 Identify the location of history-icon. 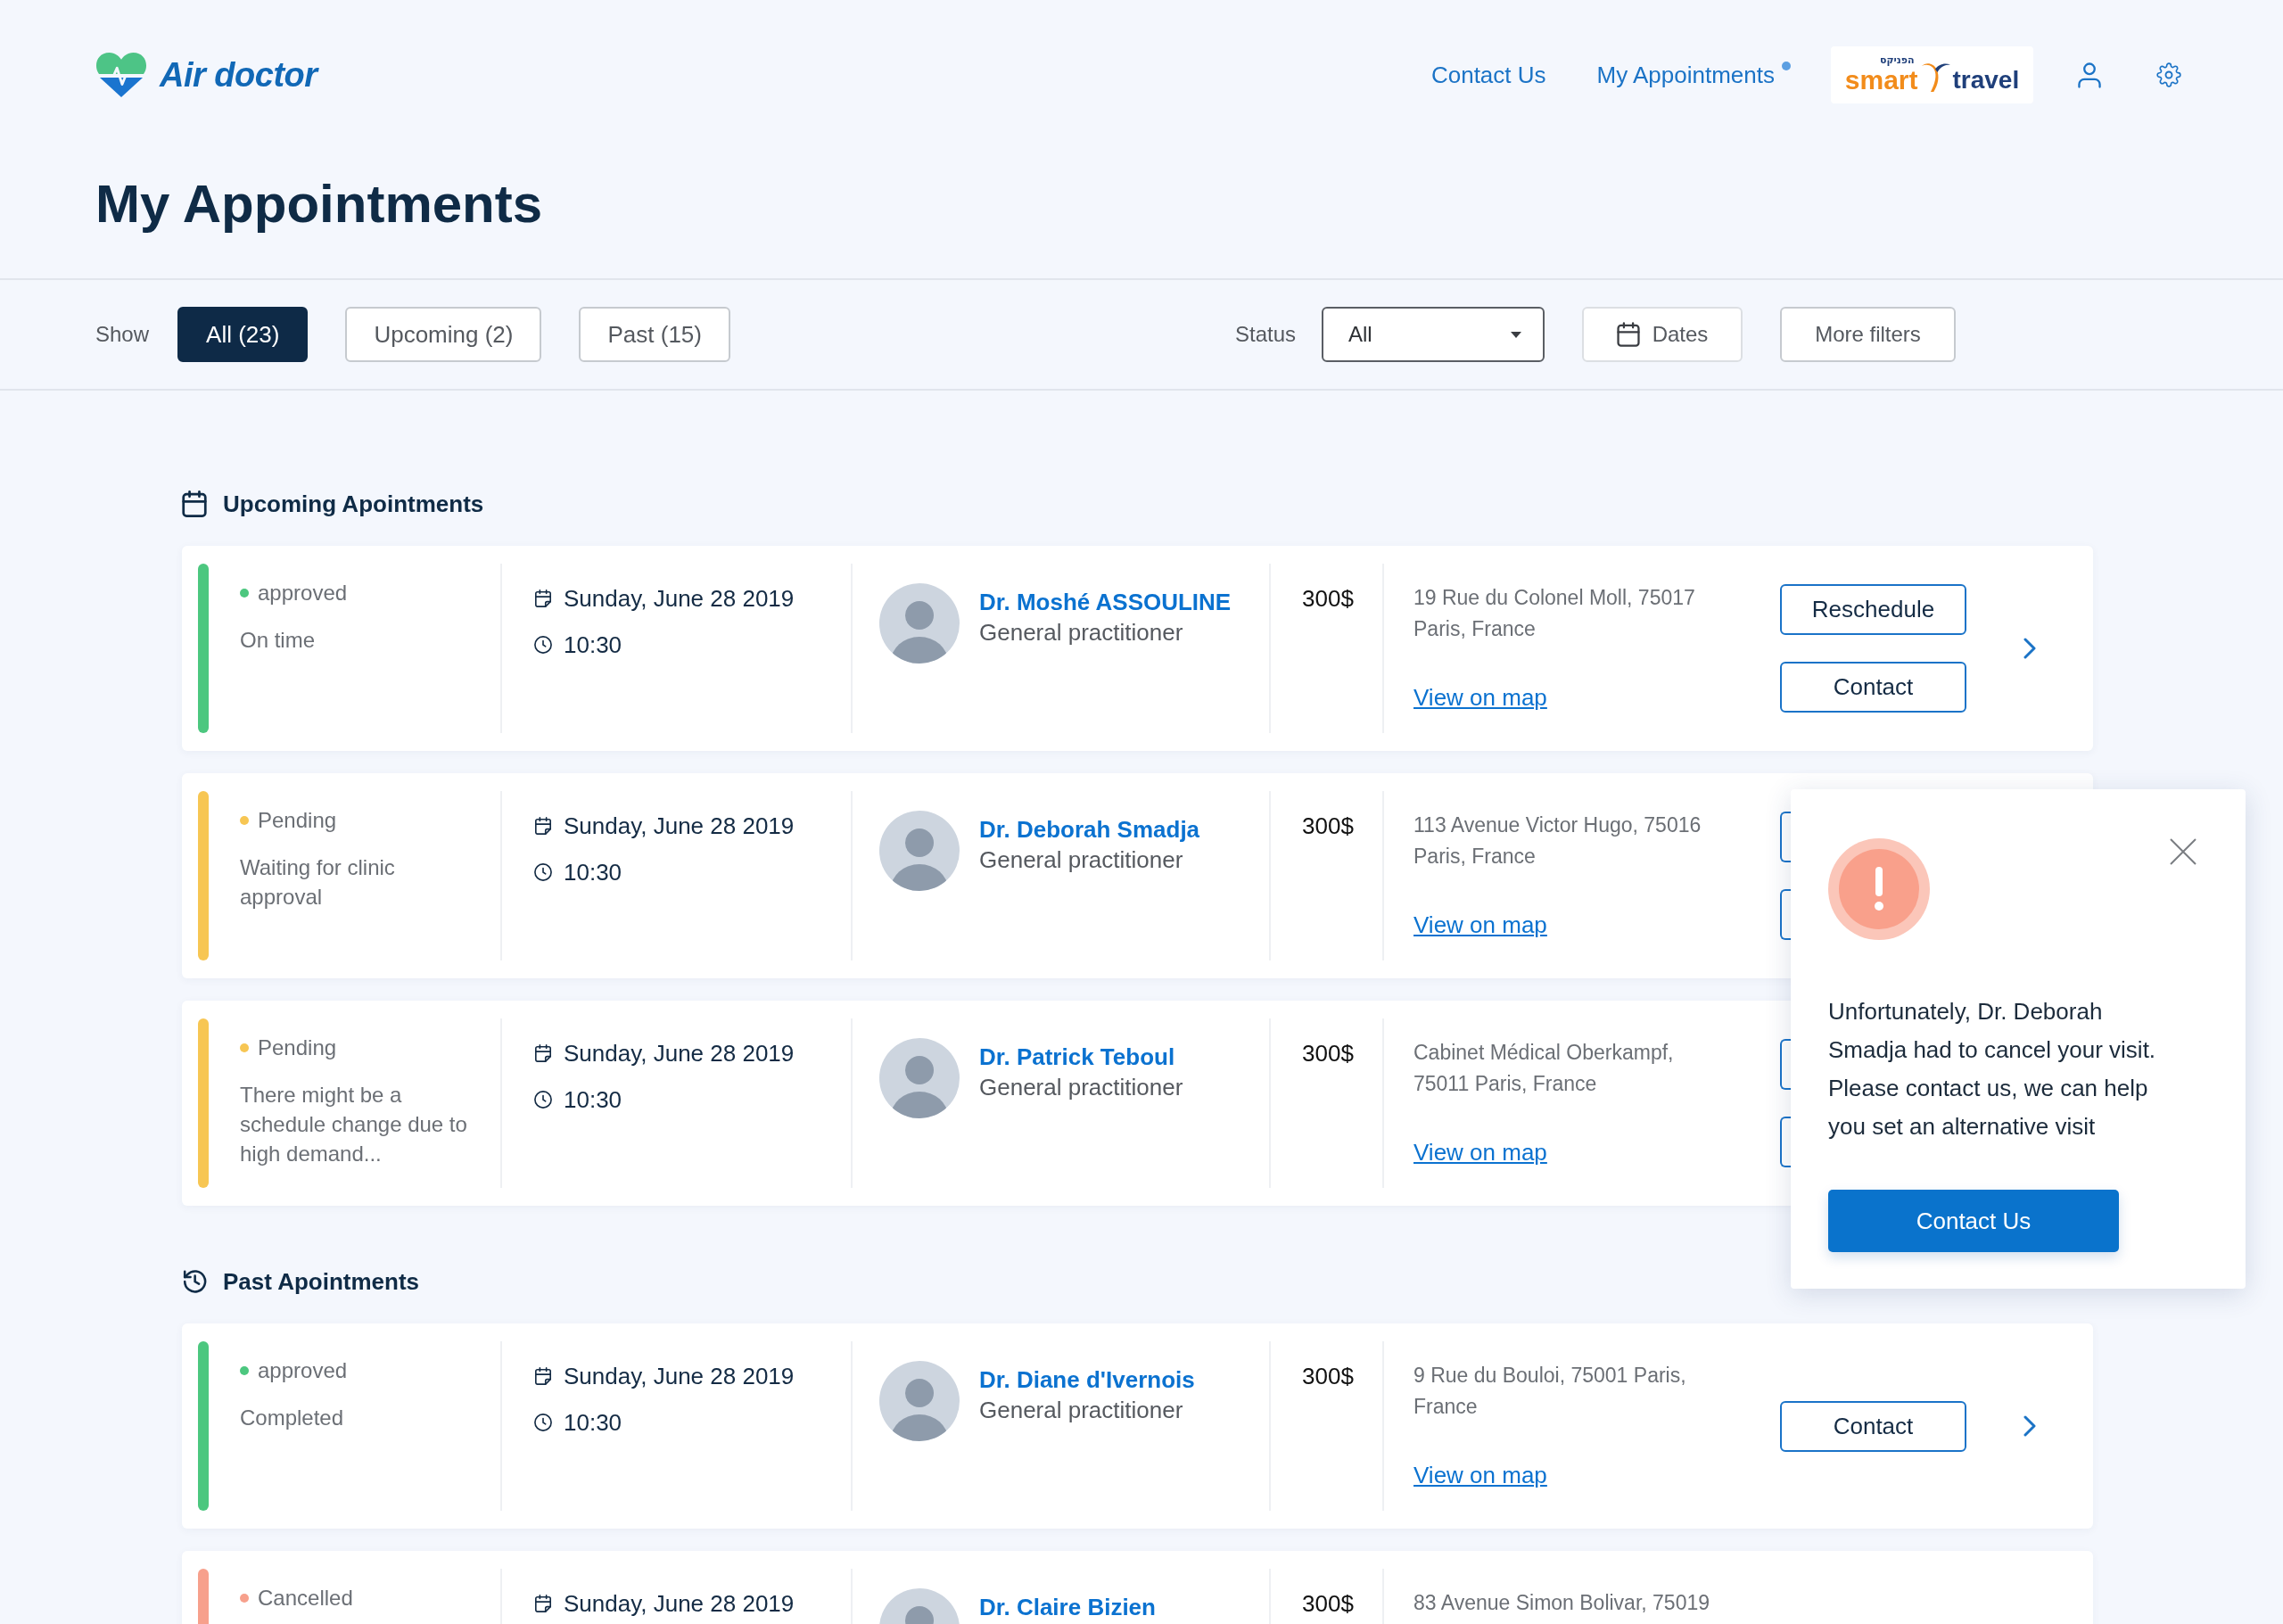
(194, 1281).